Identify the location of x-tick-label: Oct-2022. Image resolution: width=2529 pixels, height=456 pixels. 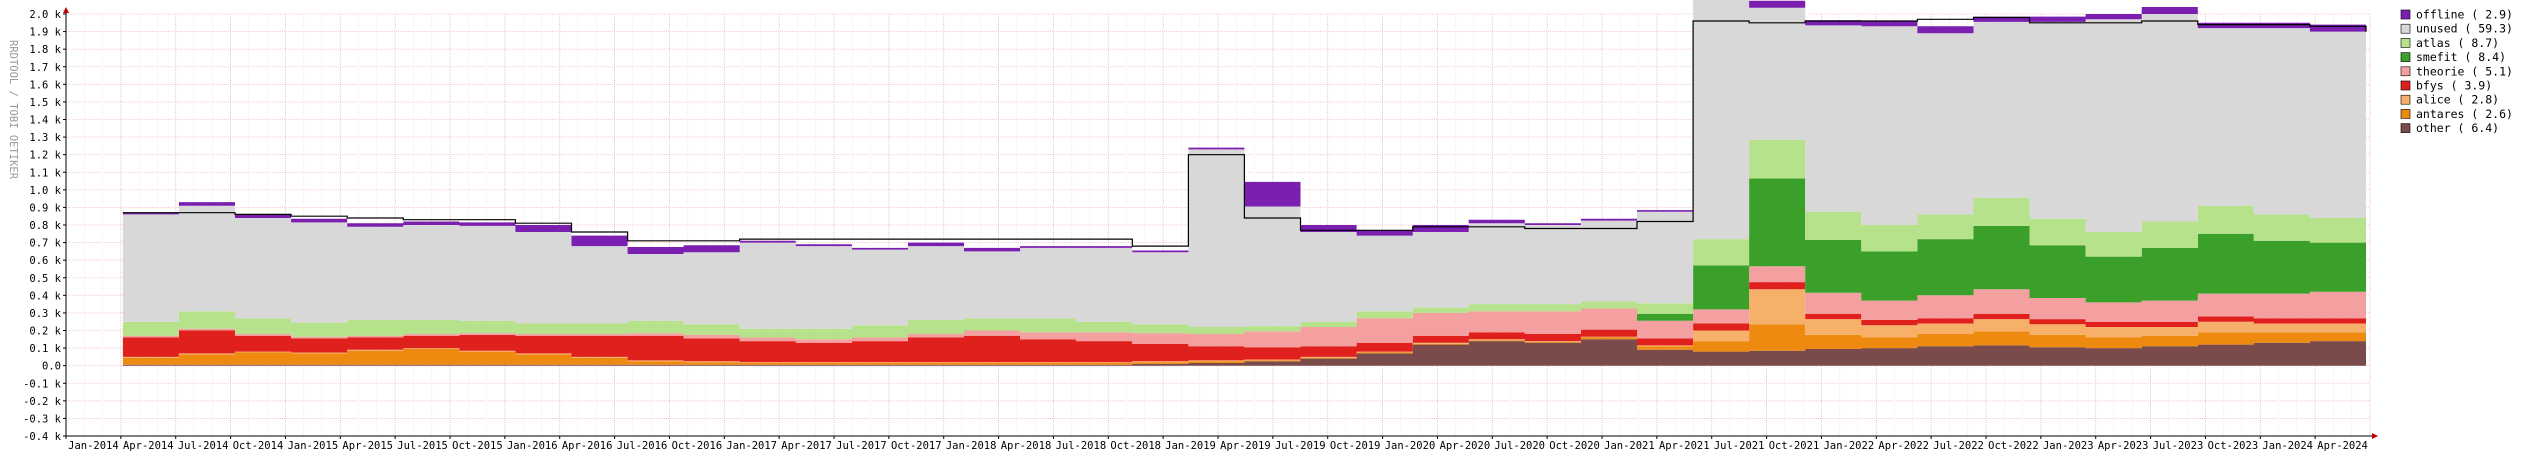
(2013, 446).